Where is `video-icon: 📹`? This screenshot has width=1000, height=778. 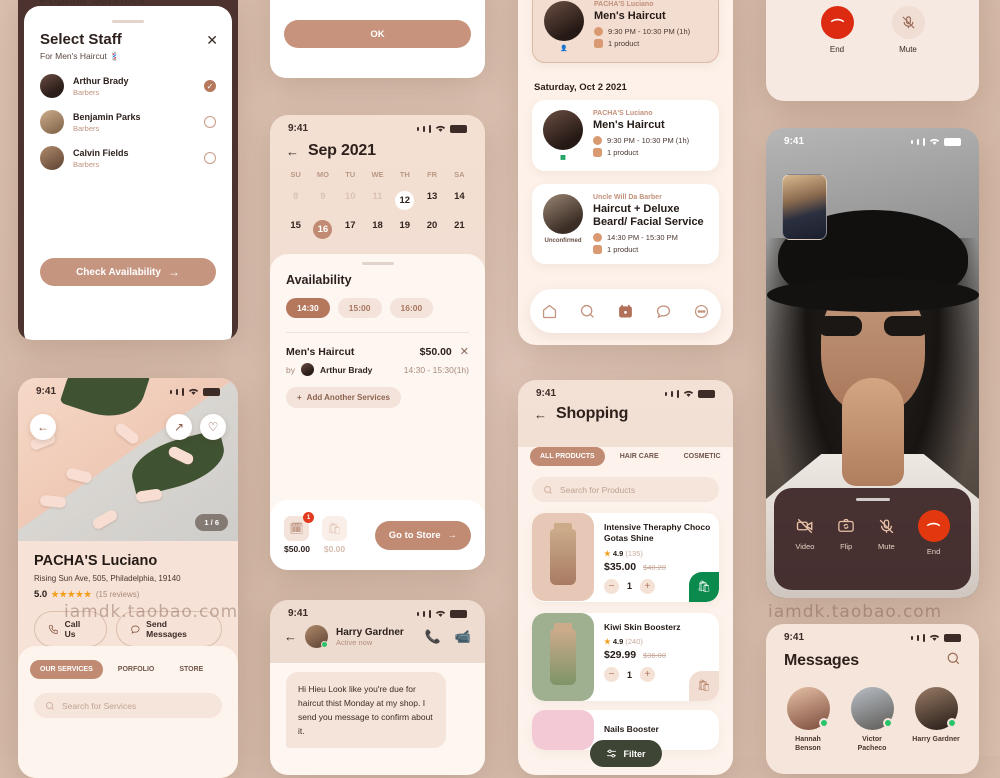
video-icon: 📹 is located at coordinates (463, 637).